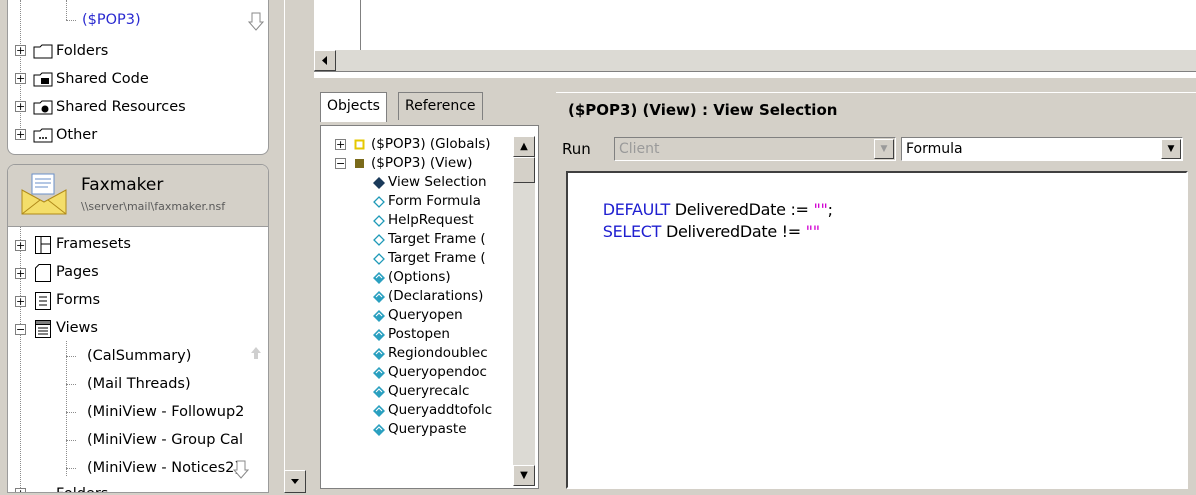  Describe the element at coordinates (934, 149) in the screenshot. I see `language-value: Formula` at that location.